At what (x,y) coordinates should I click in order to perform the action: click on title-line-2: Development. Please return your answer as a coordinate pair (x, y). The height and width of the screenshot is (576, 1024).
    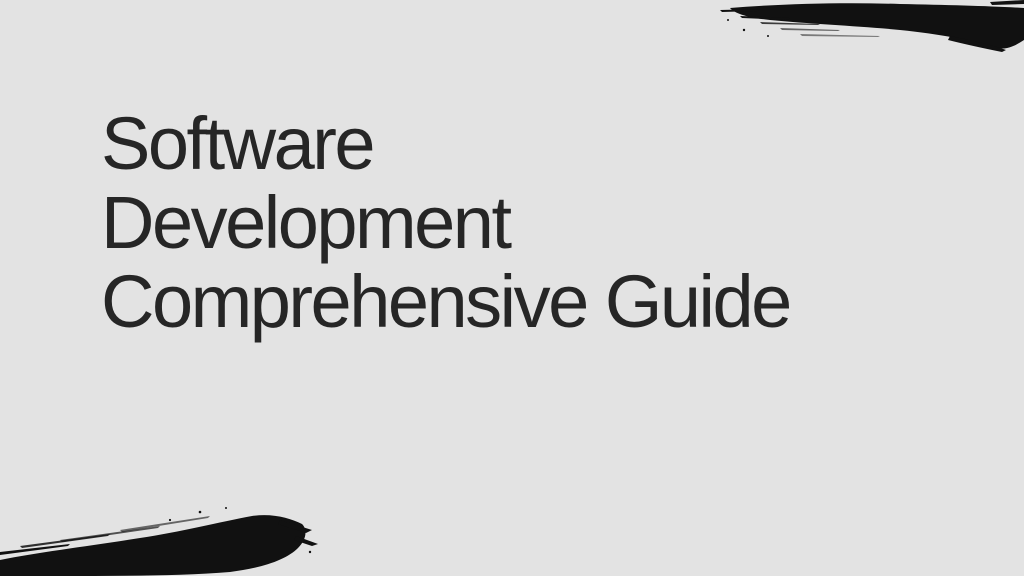
    Looking at the image, I should click on (306, 222).